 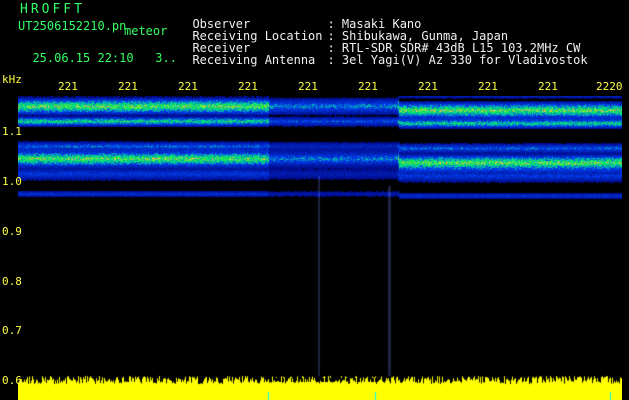 I want to click on datetime: 25.06.15 22:10 3.., so click(x=97, y=52).